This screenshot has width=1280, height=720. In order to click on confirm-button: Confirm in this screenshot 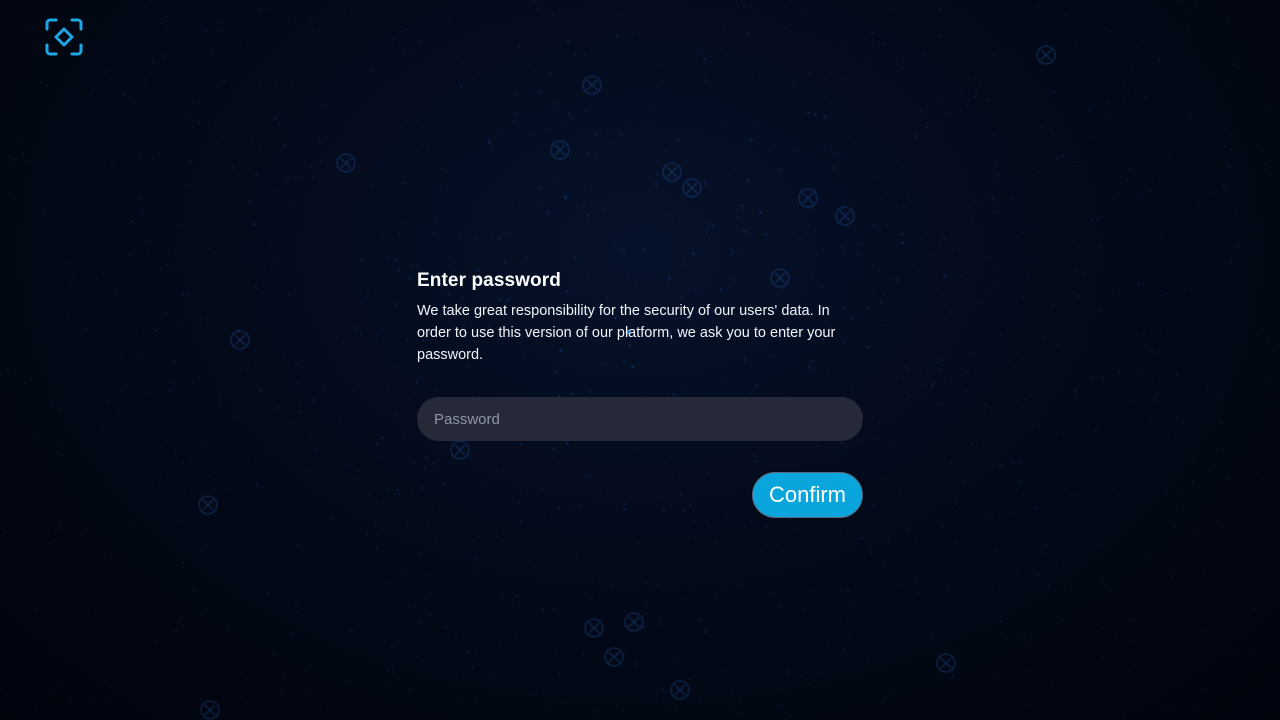, I will do `click(807, 495)`.